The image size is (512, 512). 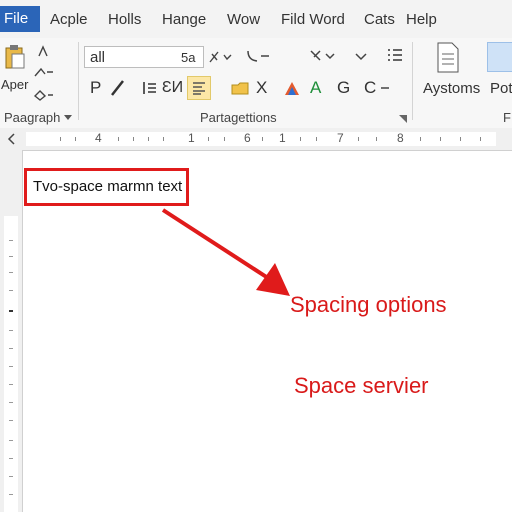 I want to click on annotation-space-servier: Space servier, so click(x=361, y=385).